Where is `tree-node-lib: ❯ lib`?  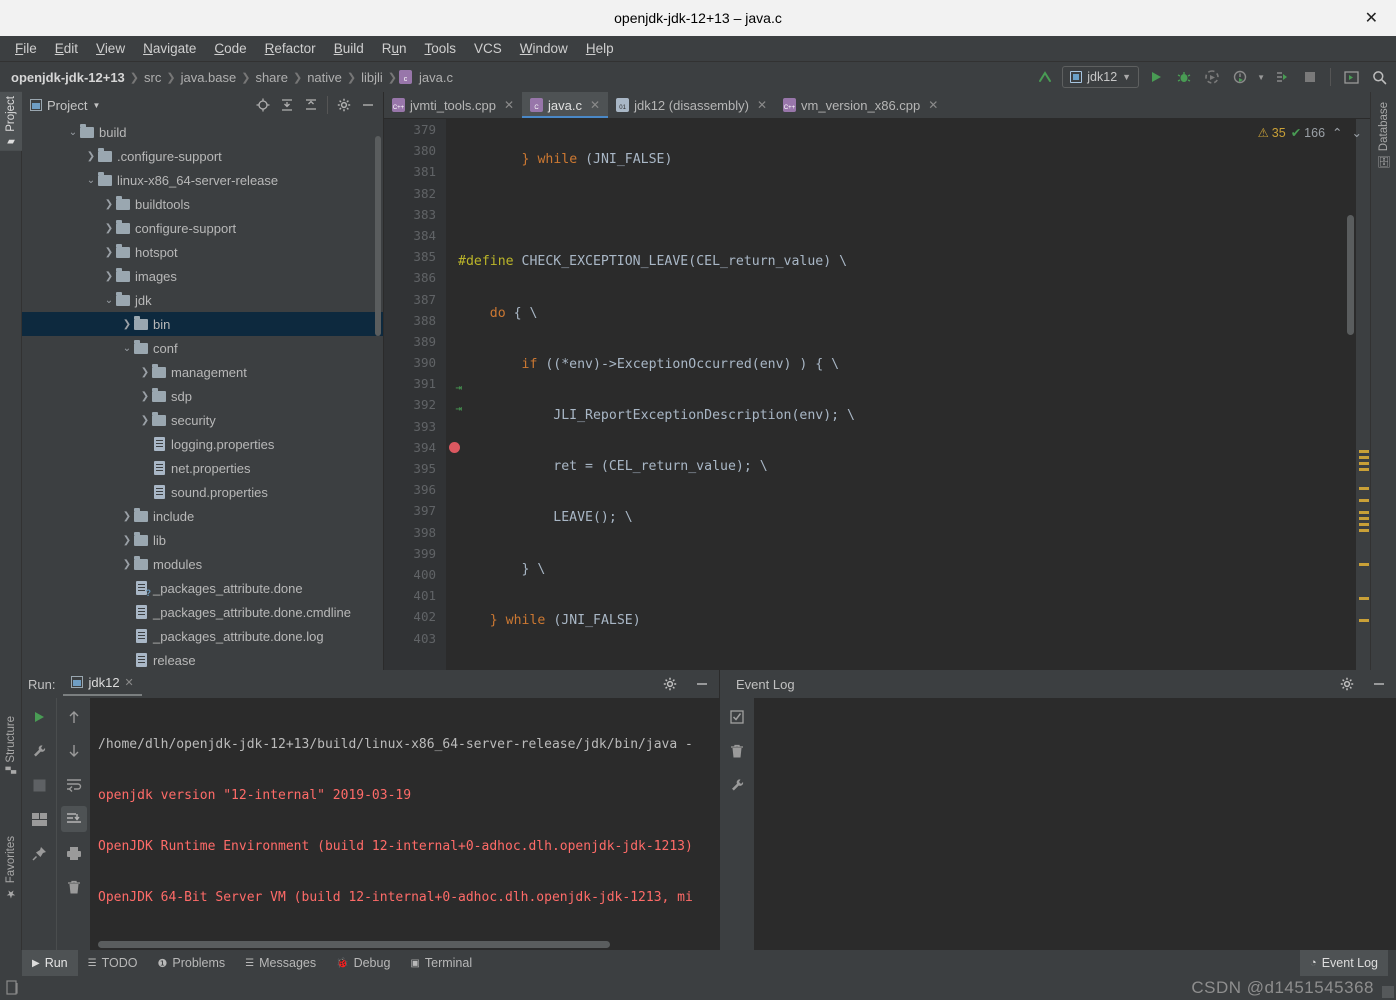 tree-node-lib: ❯ lib is located at coordinates (202, 540).